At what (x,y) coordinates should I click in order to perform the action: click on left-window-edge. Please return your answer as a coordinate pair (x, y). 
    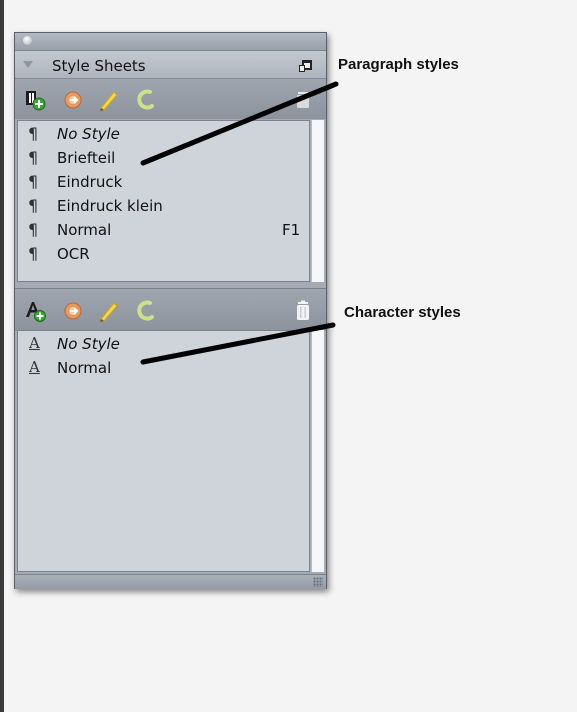
    Looking at the image, I should click on (2, 356).